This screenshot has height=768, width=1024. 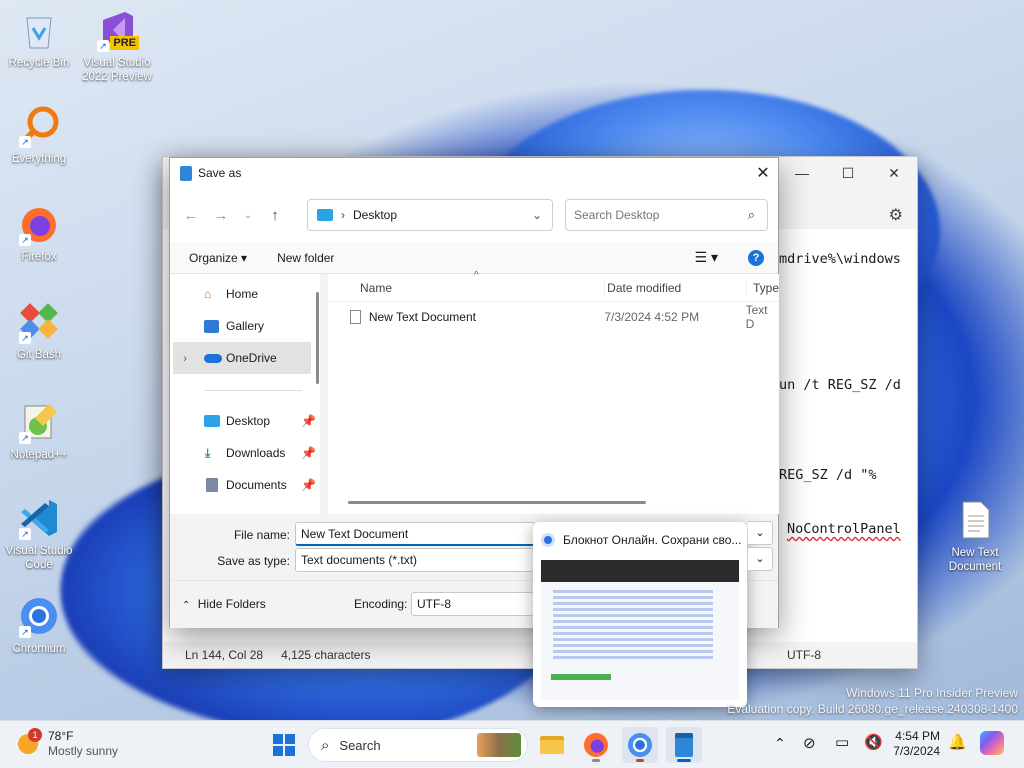 I want to click on new-folder-button: New folder, so click(x=305, y=258).